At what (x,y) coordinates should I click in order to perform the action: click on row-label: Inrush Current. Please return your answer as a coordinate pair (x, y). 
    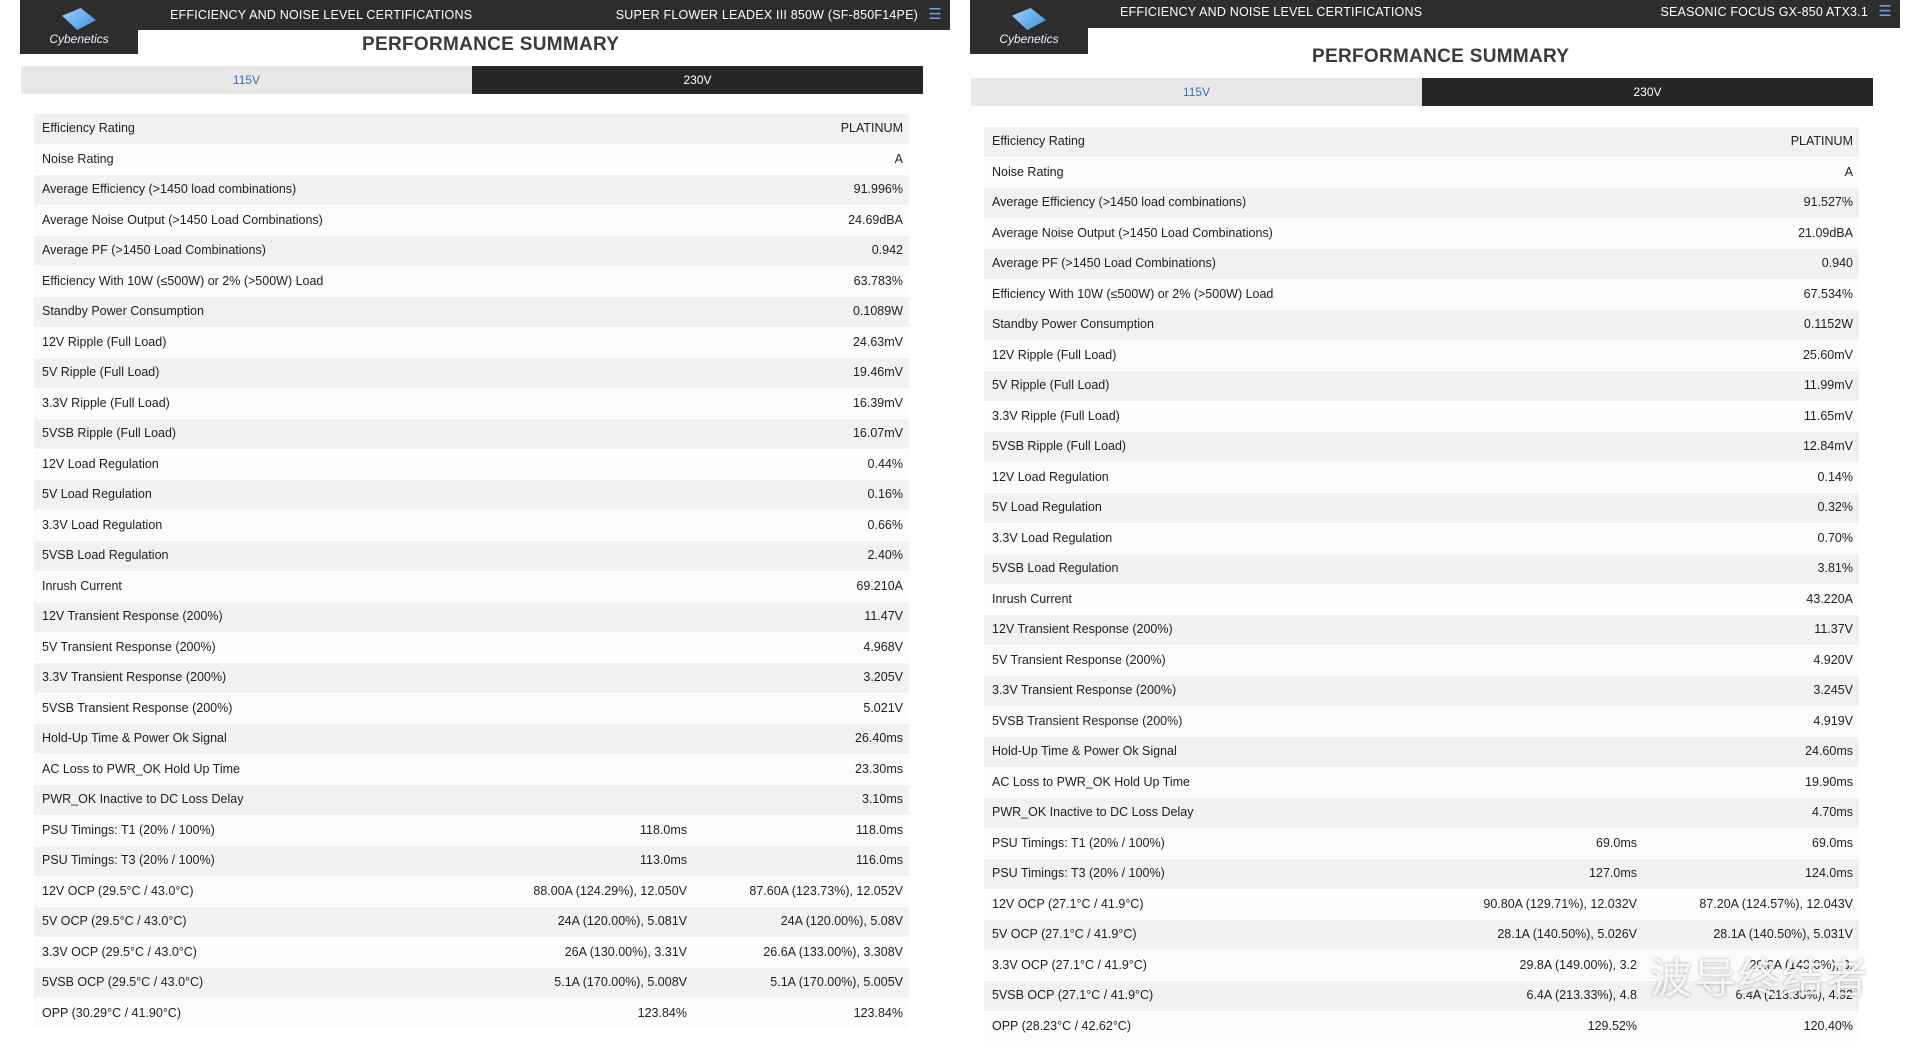
    Looking at the image, I should click on (82, 587).